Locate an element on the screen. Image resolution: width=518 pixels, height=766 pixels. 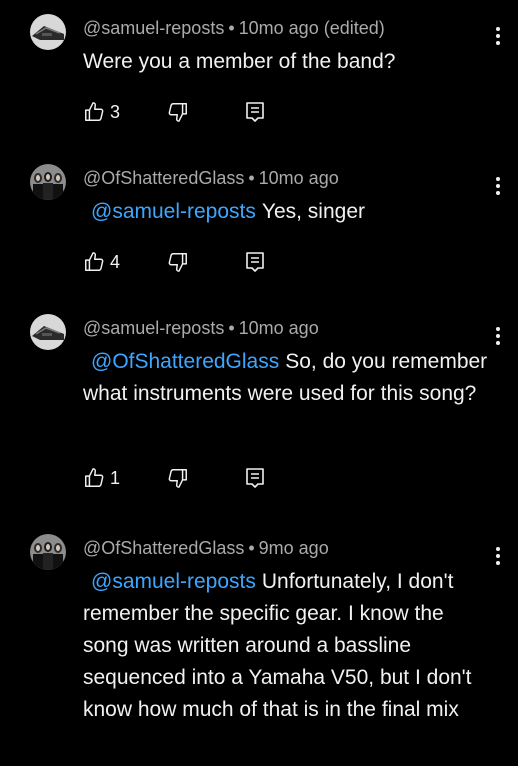
comment-actions: 3 is located at coordinates (183, 113).